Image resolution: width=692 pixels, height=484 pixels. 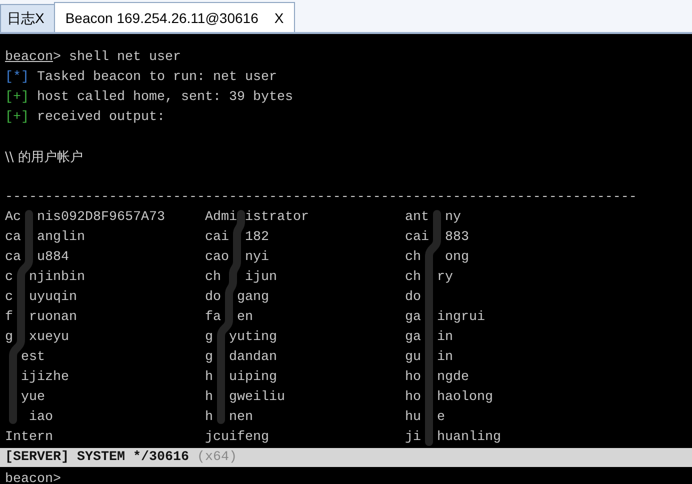 What do you see at coordinates (241, 378) in the screenshot?
I see `user-name: h uiping` at bounding box center [241, 378].